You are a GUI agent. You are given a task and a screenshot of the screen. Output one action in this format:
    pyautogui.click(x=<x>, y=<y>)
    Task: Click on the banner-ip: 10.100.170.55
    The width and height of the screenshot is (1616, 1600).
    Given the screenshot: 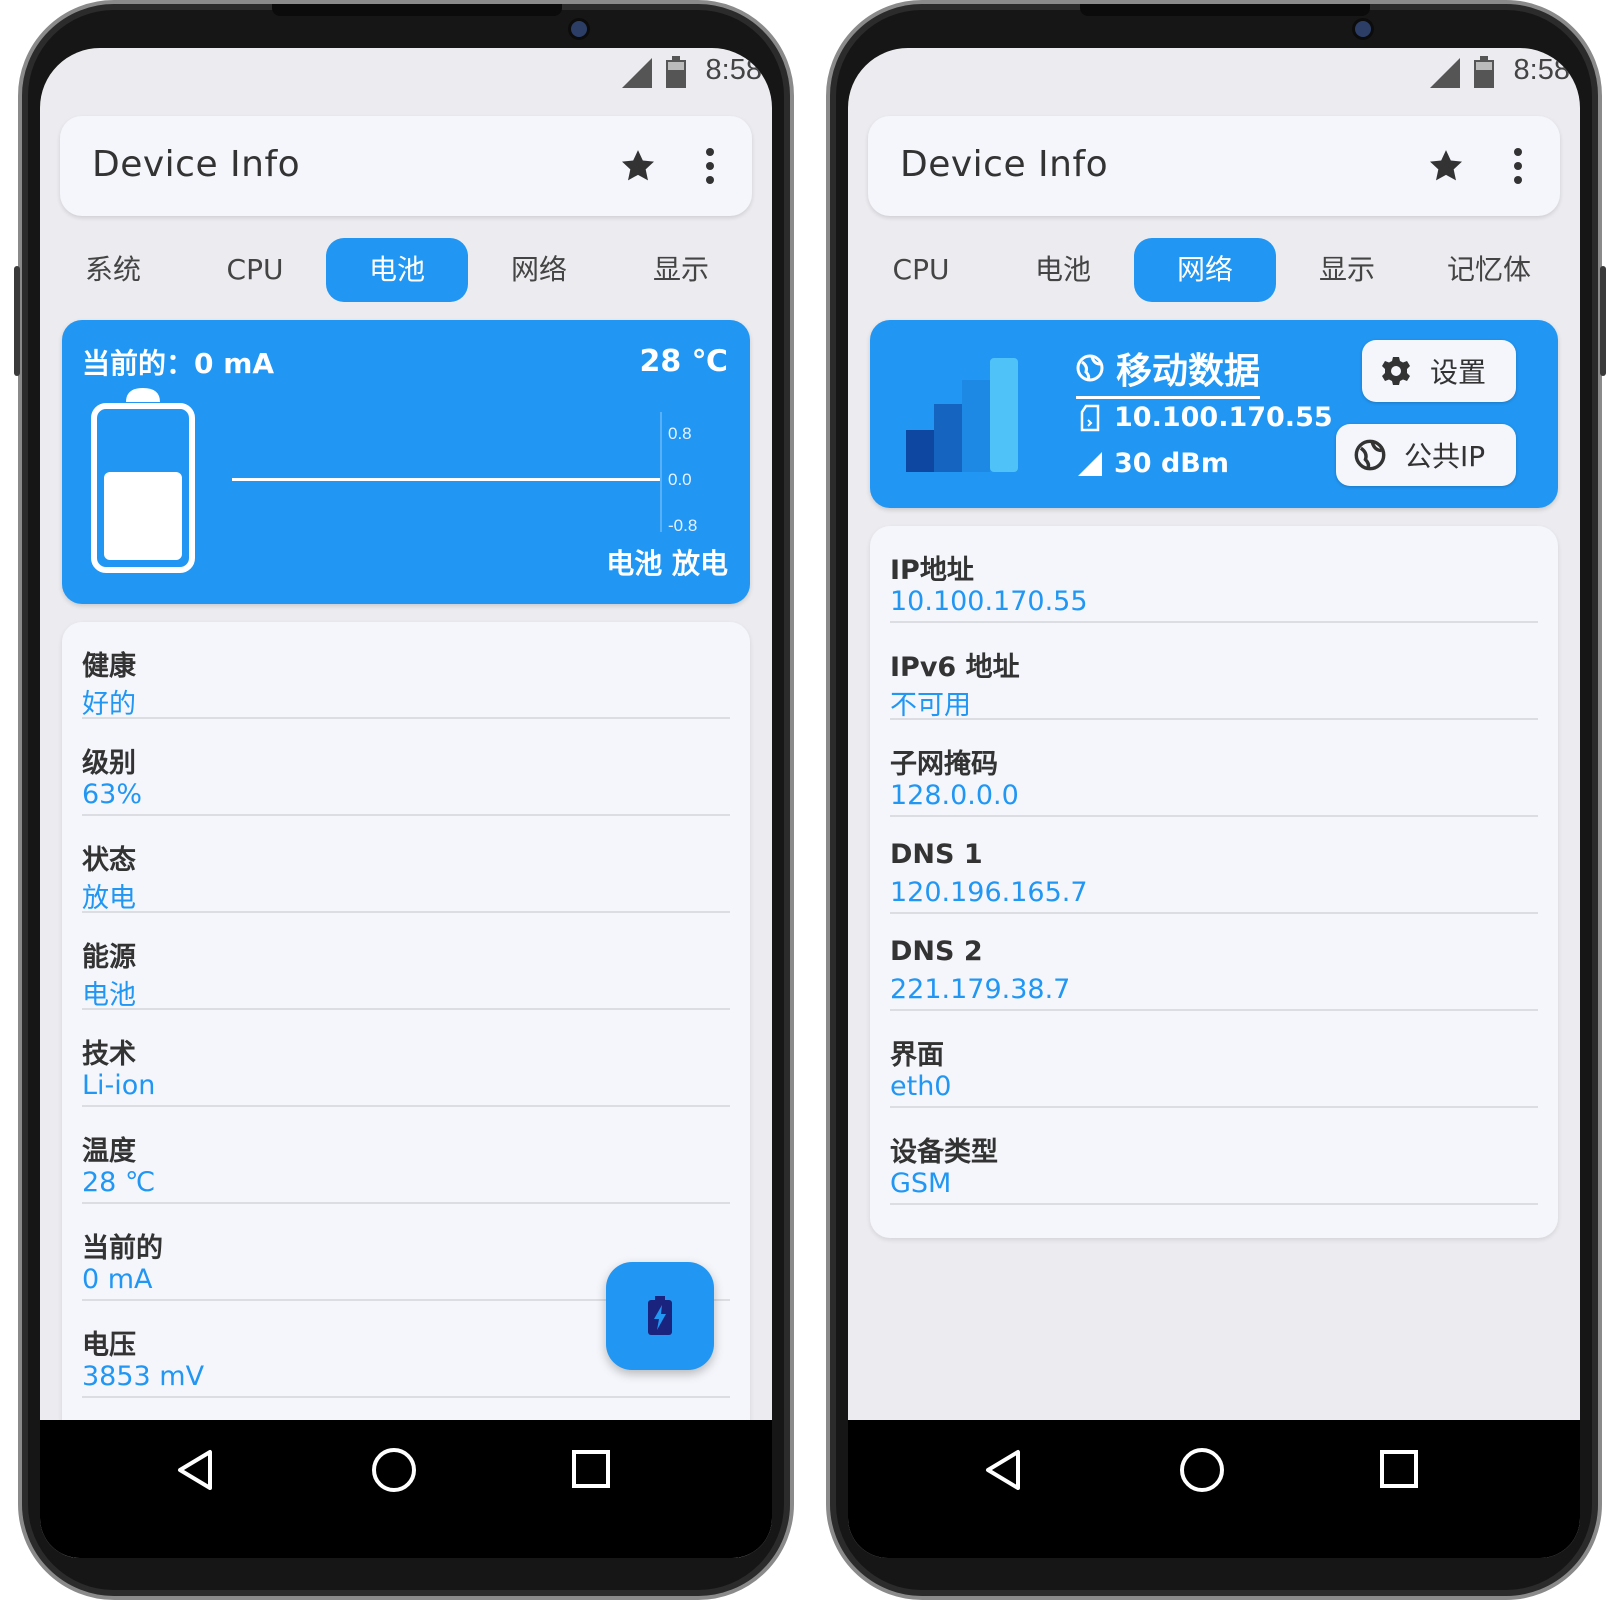 What is the action you would take?
    pyautogui.click(x=1223, y=417)
    